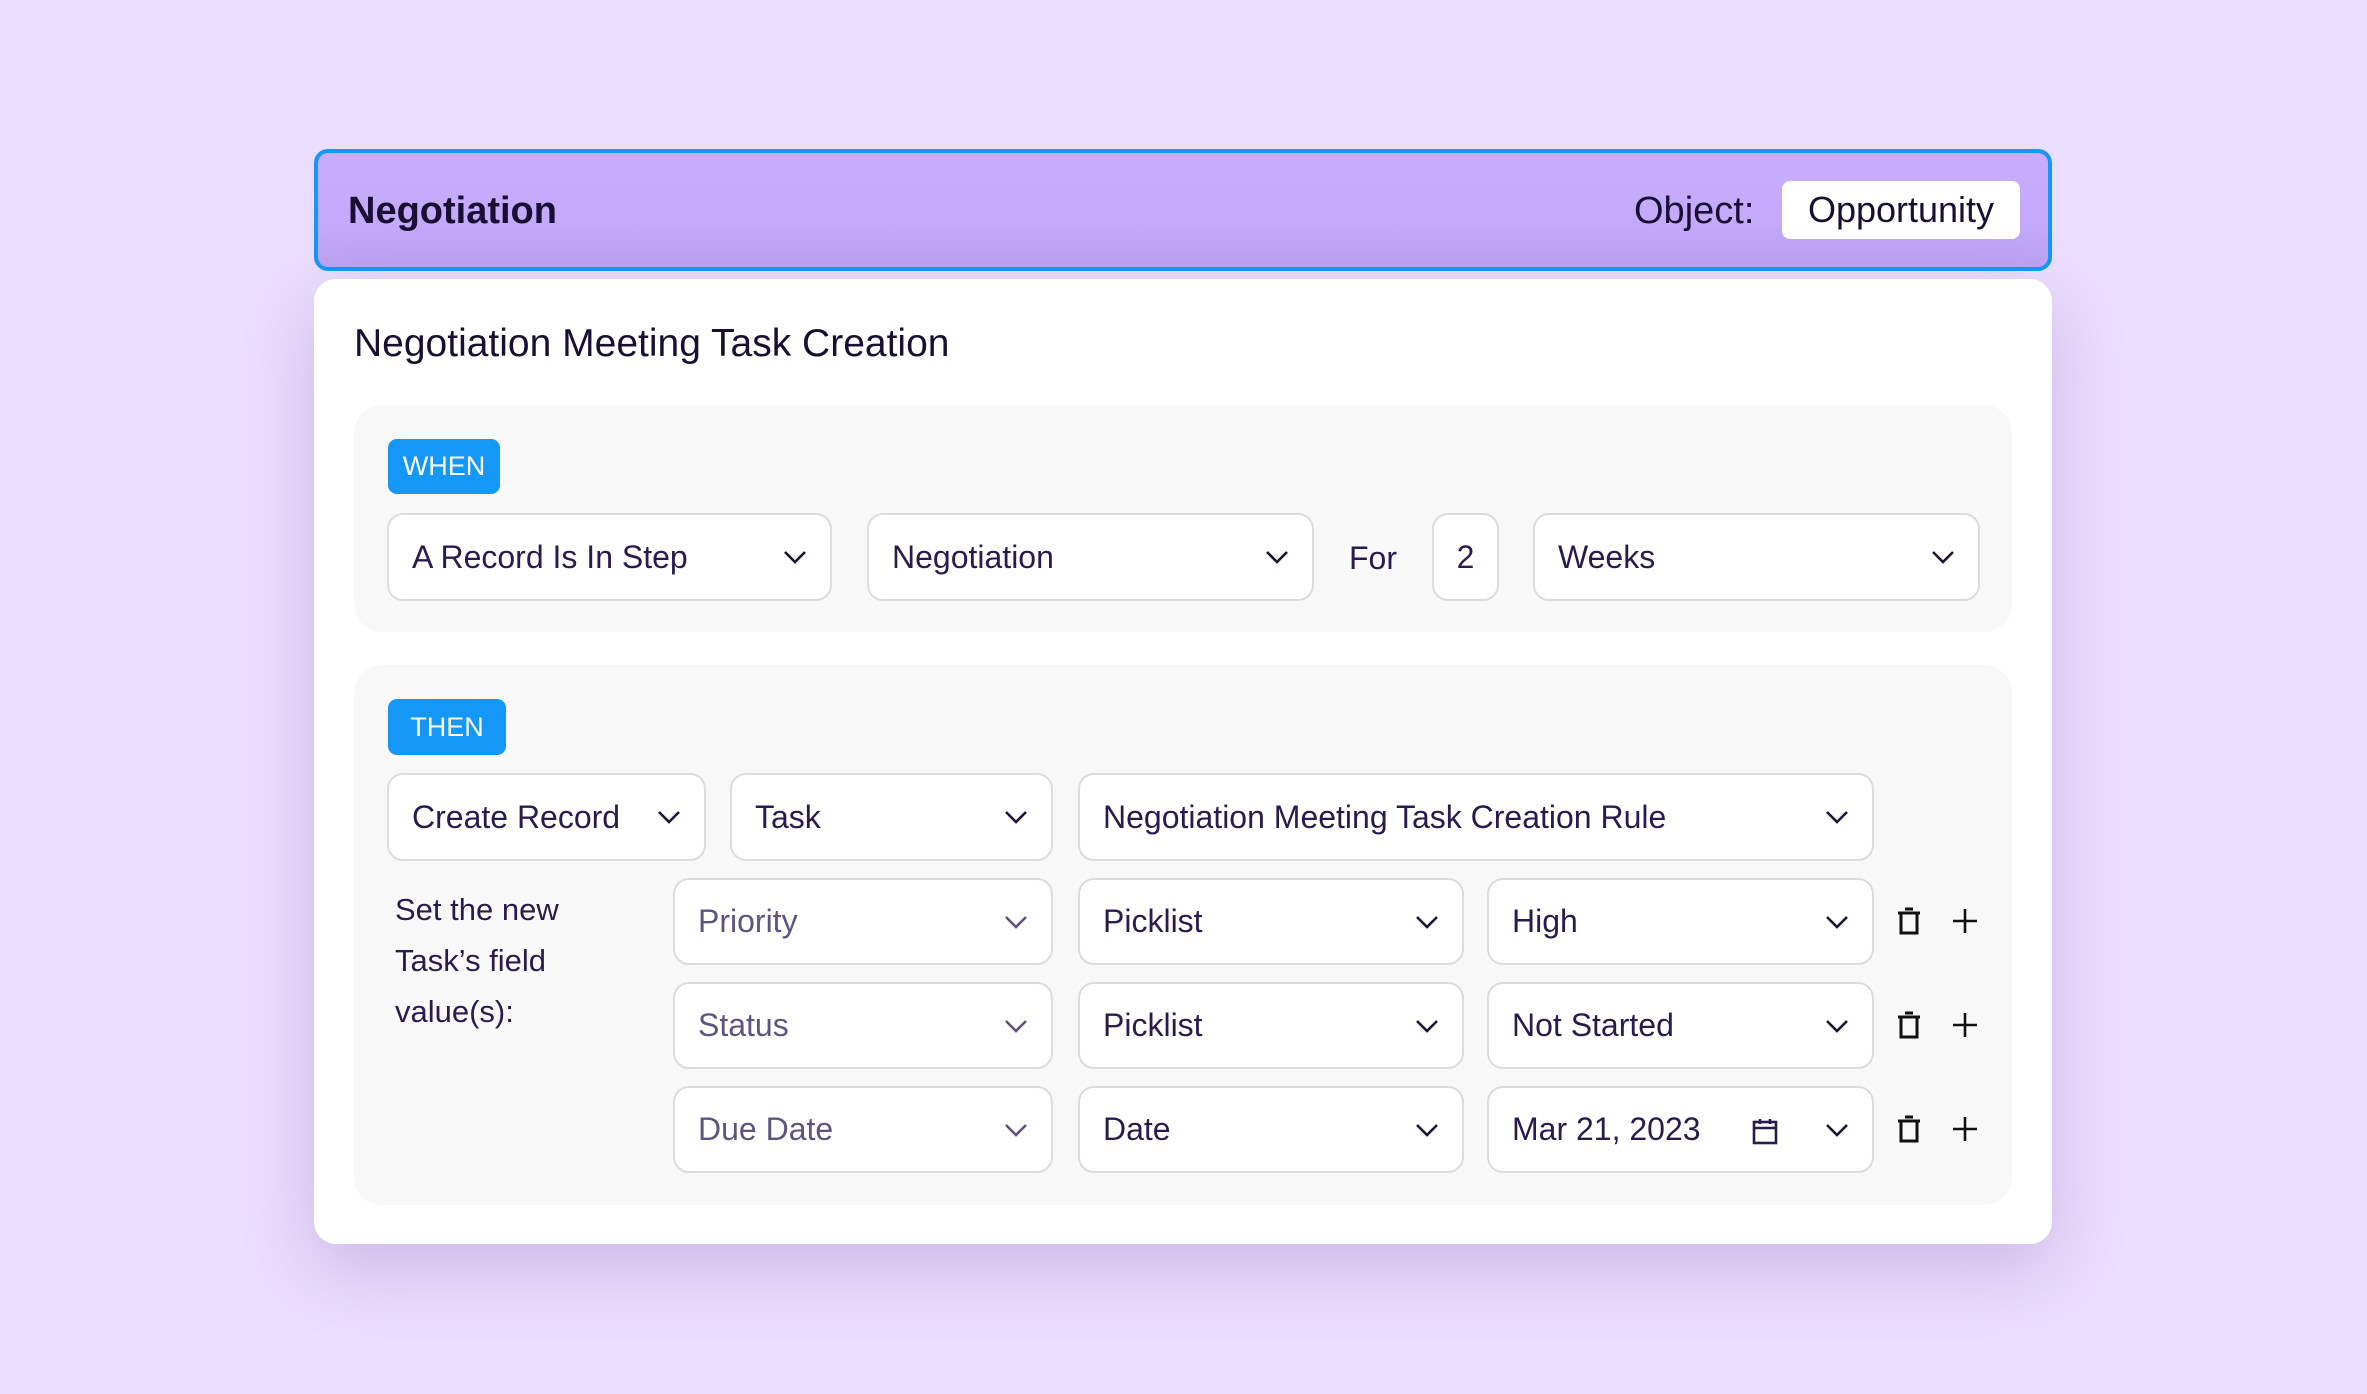 The width and height of the screenshot is (2367, 1394). What do you see at coordinates (1385, 816) in the screenshot?
I see `rule-select-value: Negotiation Meeting Task Creation Rule` at bounding box center [1385, 816].